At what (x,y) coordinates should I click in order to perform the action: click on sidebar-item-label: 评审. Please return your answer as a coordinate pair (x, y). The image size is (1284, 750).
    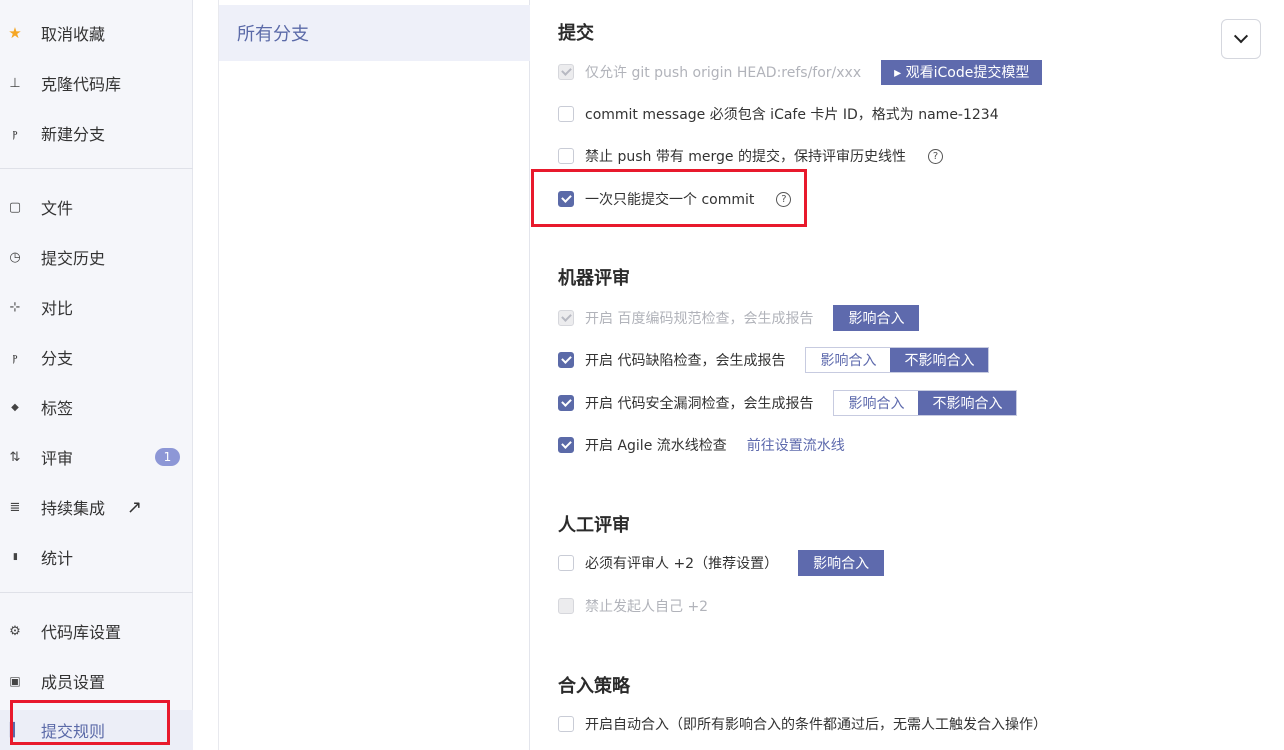
    Looking at the image, I should click on (57, 458).